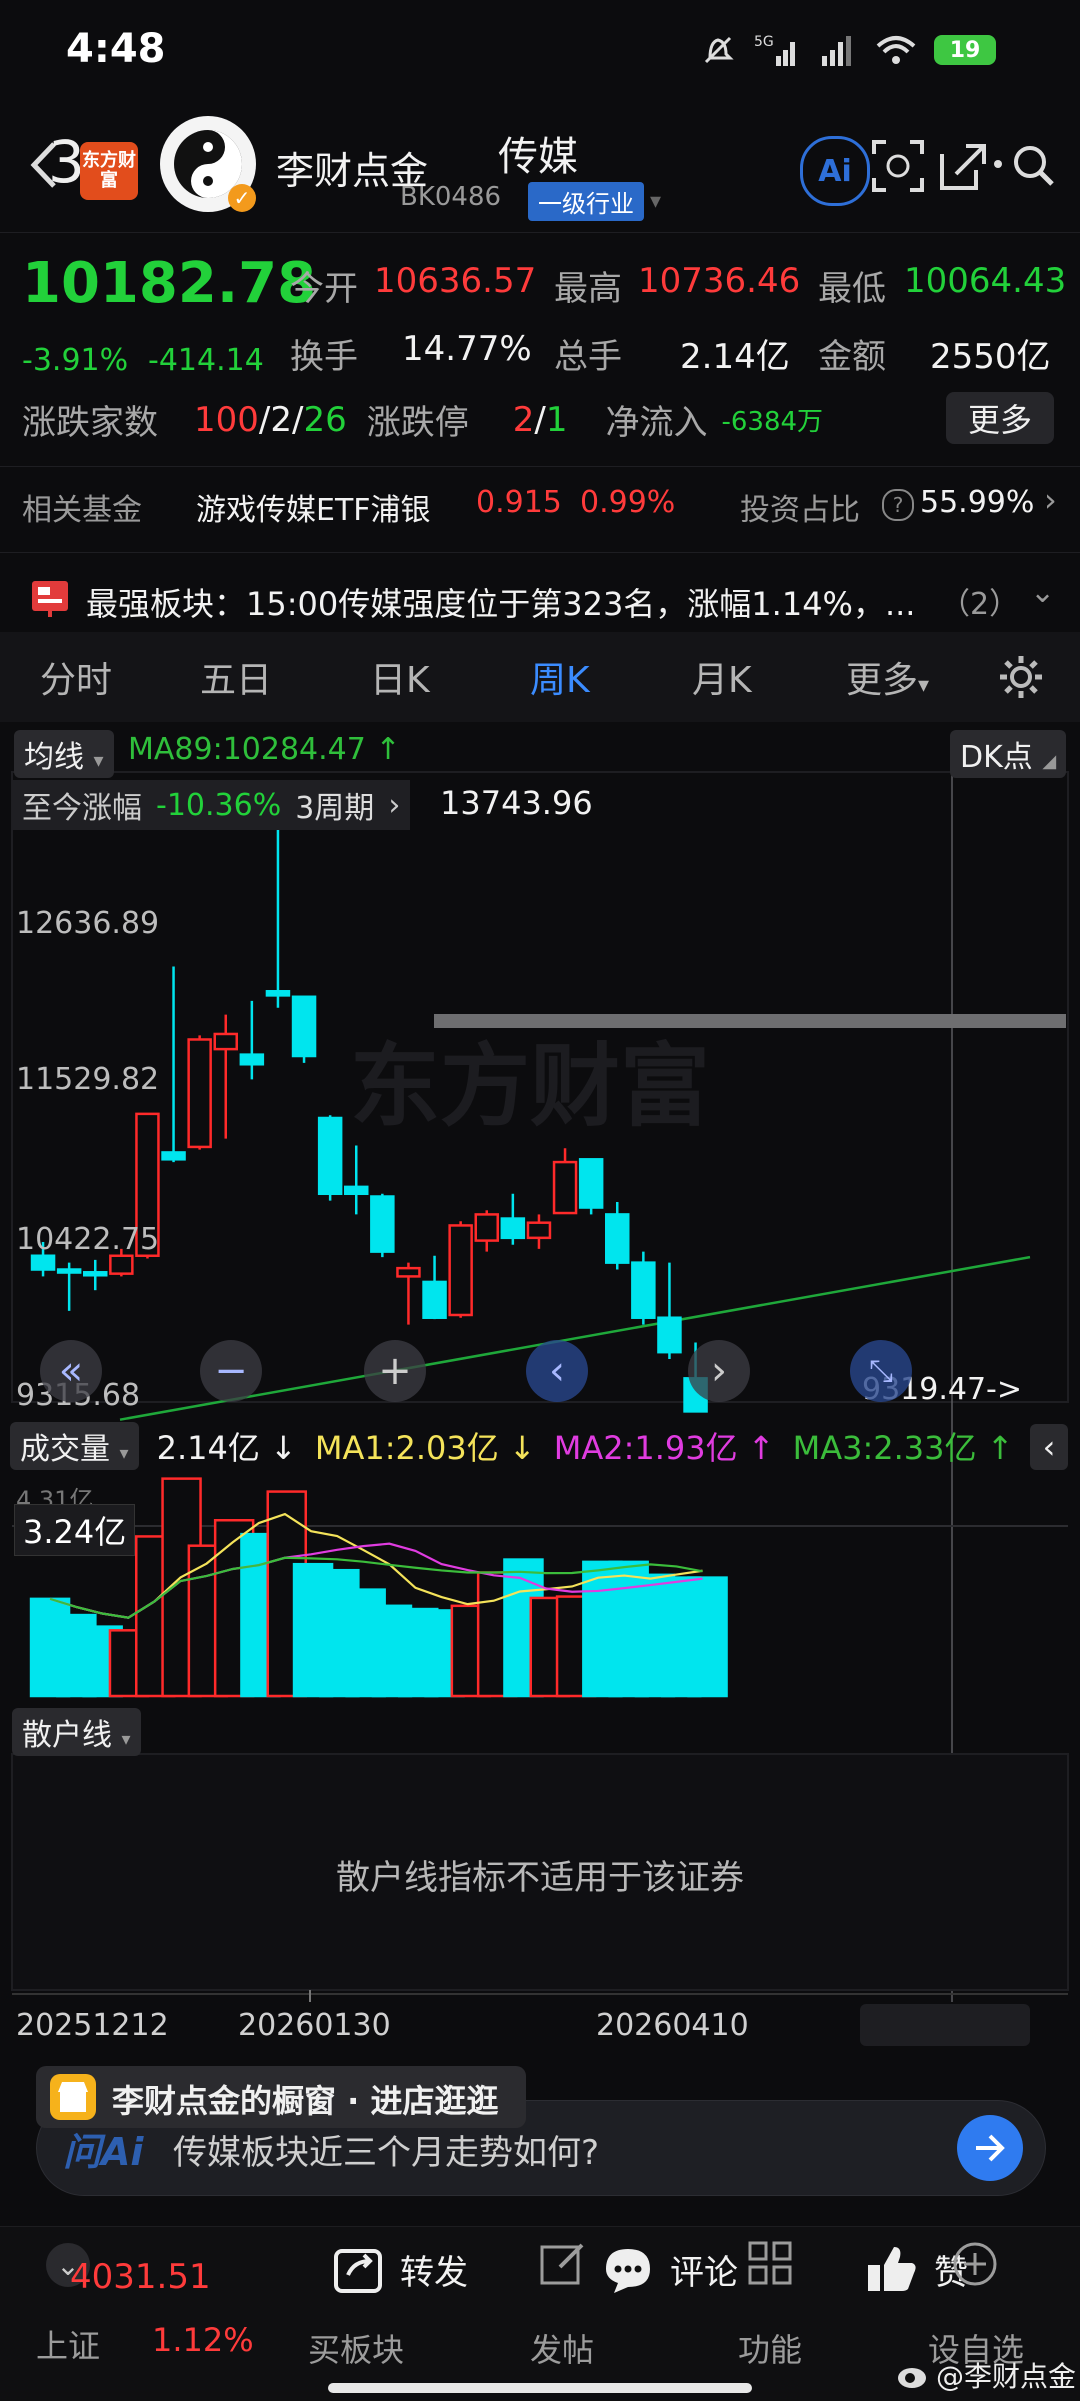 Image resolution: width=1080 pixels, height=2401 pixels. Describe the element at coordinates (242, 198) in the screenshot. I see `verified-badge-icon: ✓` at that location.